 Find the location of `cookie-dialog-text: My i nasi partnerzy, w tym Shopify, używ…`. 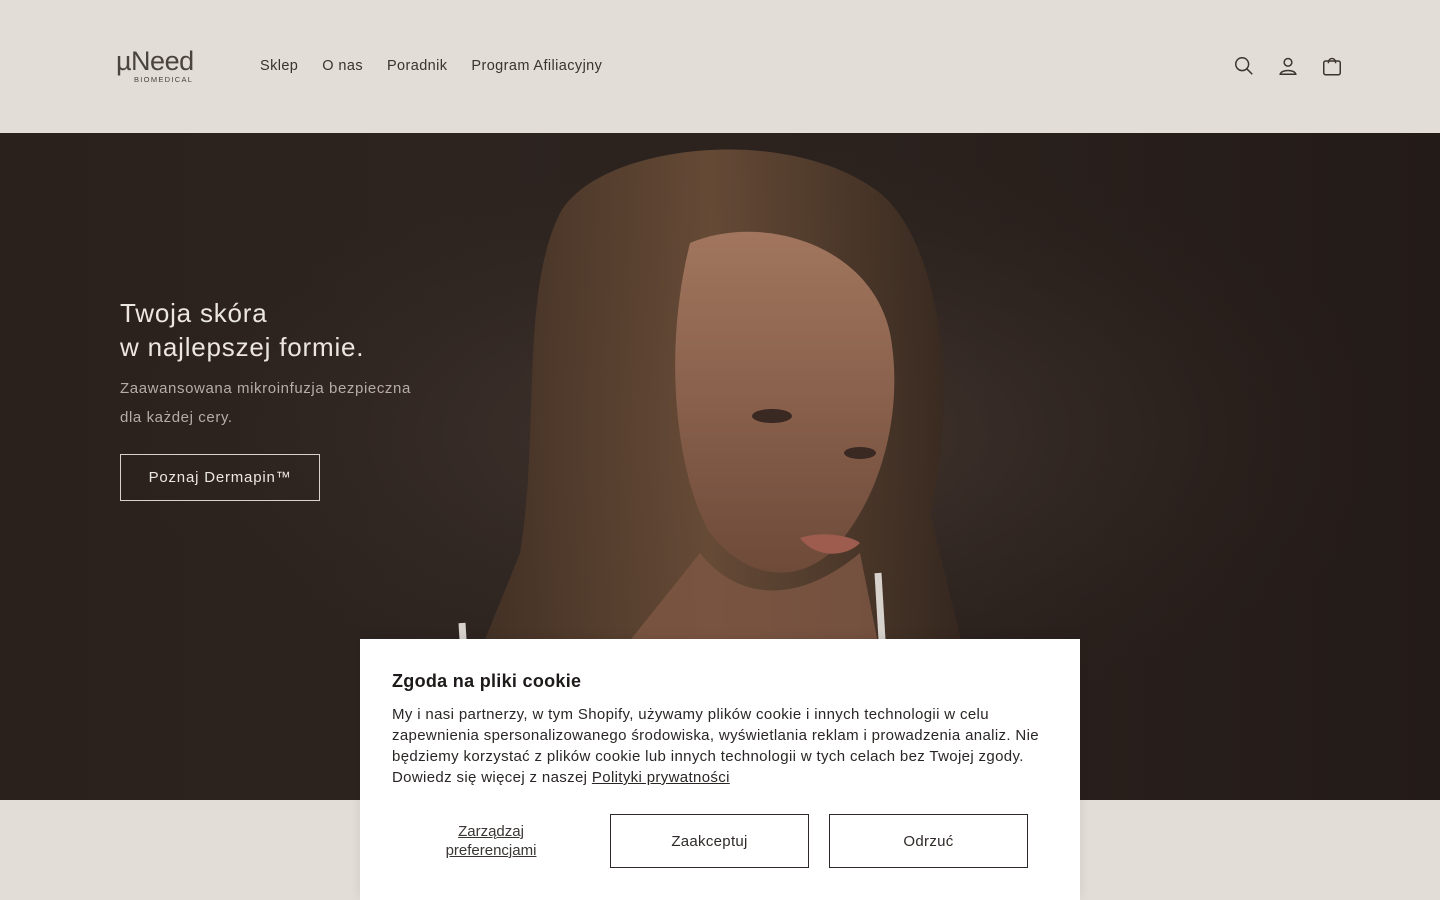

cookie-dialog-text: My i nasi partnerzy, w tym Shopify, używ… is located at coordinates (722, 746).